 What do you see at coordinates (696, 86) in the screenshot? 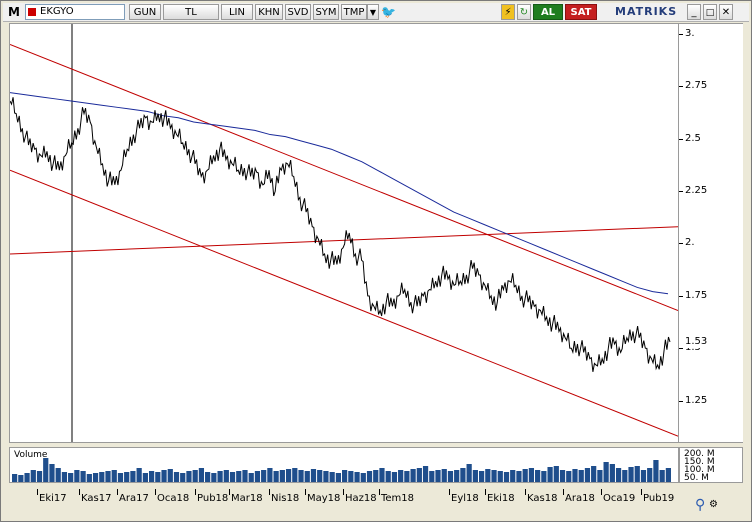
I see `price-axis-label: 2.75` at bounding box center [696, 86].